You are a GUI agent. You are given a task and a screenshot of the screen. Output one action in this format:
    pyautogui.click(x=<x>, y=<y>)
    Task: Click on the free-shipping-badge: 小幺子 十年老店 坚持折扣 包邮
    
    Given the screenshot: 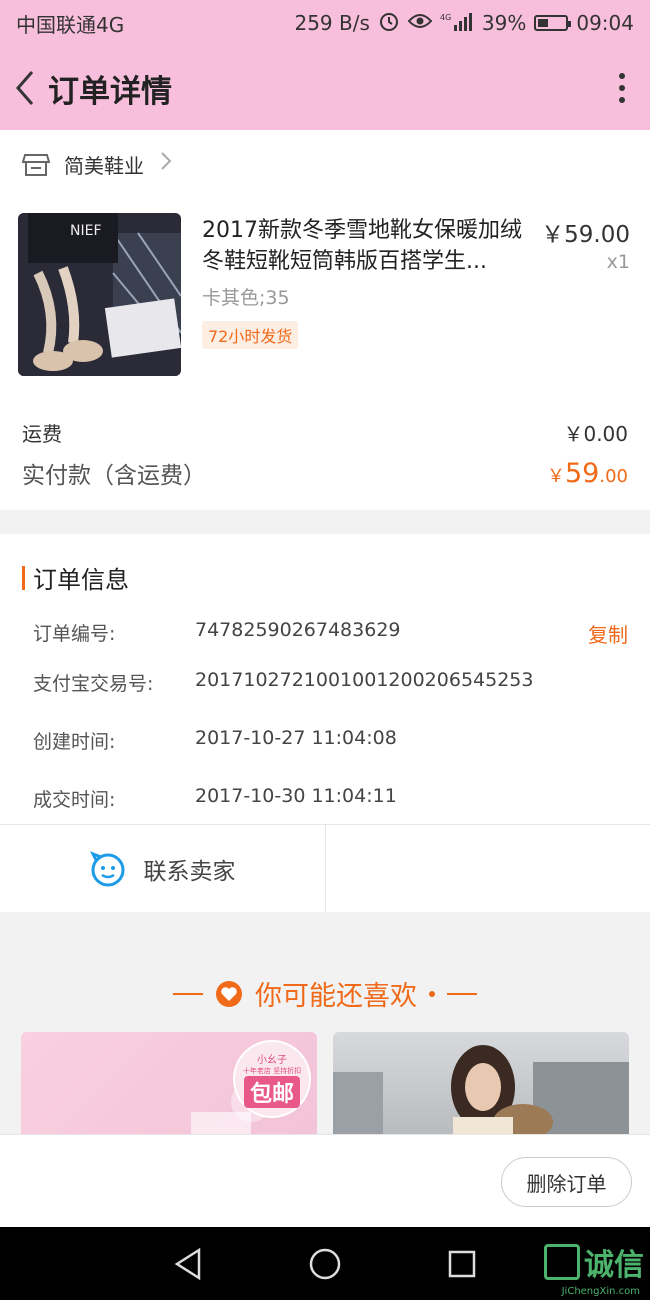 What is the action you would take?
    pyautogui.click(x=272, y=1079)
    